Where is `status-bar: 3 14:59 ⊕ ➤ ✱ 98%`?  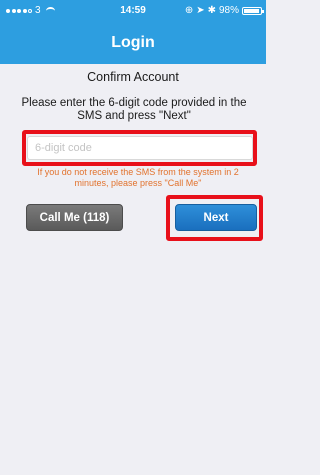 status-bar: 3 14:59 ⊕ ➤ ✱ 98% is located at coordinates (133, 11).